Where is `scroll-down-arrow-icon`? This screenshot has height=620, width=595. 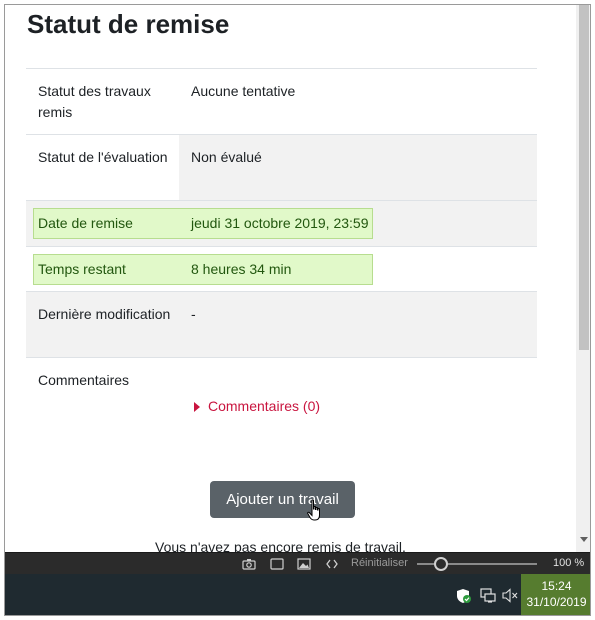
scroll-down-arrow-icon is located at coordinates (584, 539).